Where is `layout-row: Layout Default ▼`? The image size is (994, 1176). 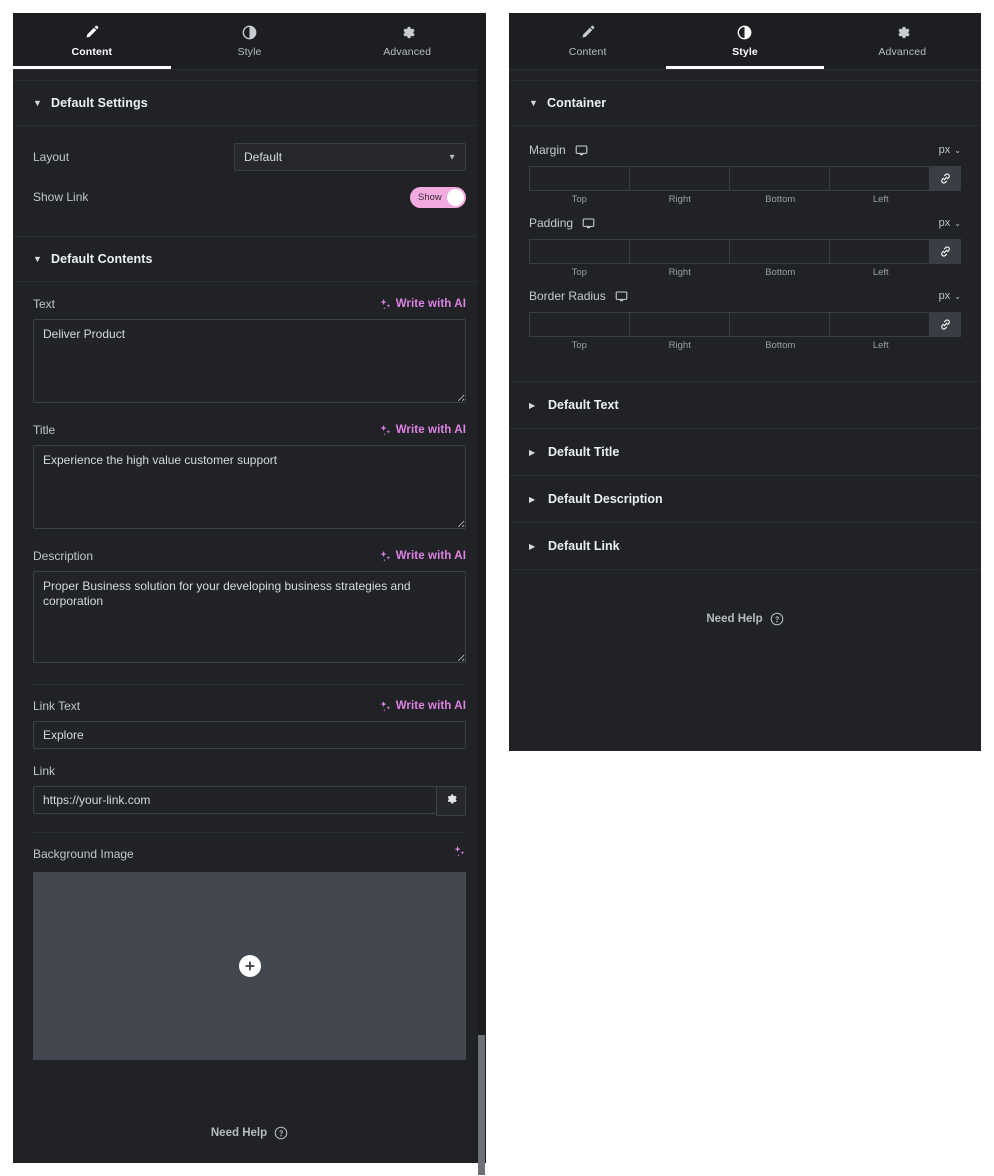 layout-row: Layout Default ▼ is located at coordinates (249, 157).